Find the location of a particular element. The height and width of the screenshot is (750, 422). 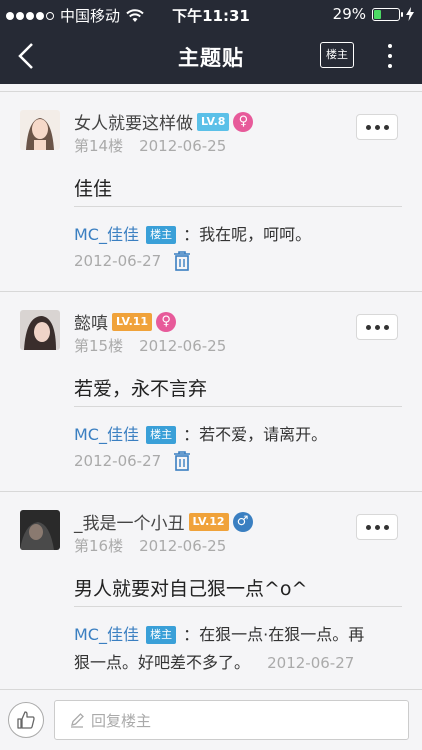

sub-reply: MC_佳佳 楼主 ：若不爱，请离开。 2012-06-27 is located at coordinates (238, 438).